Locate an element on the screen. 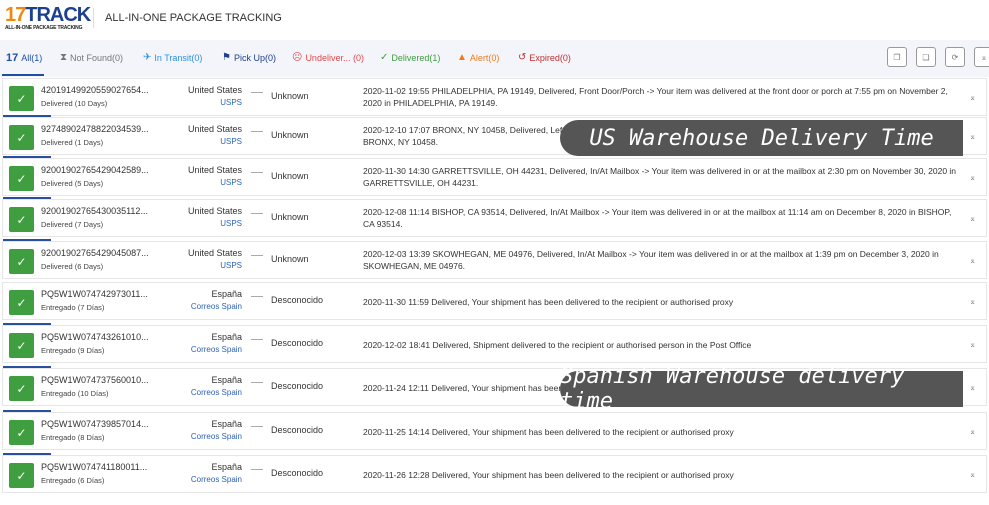  delivery-status: Delivered (10 Days) is located at coordinates (74, 103).